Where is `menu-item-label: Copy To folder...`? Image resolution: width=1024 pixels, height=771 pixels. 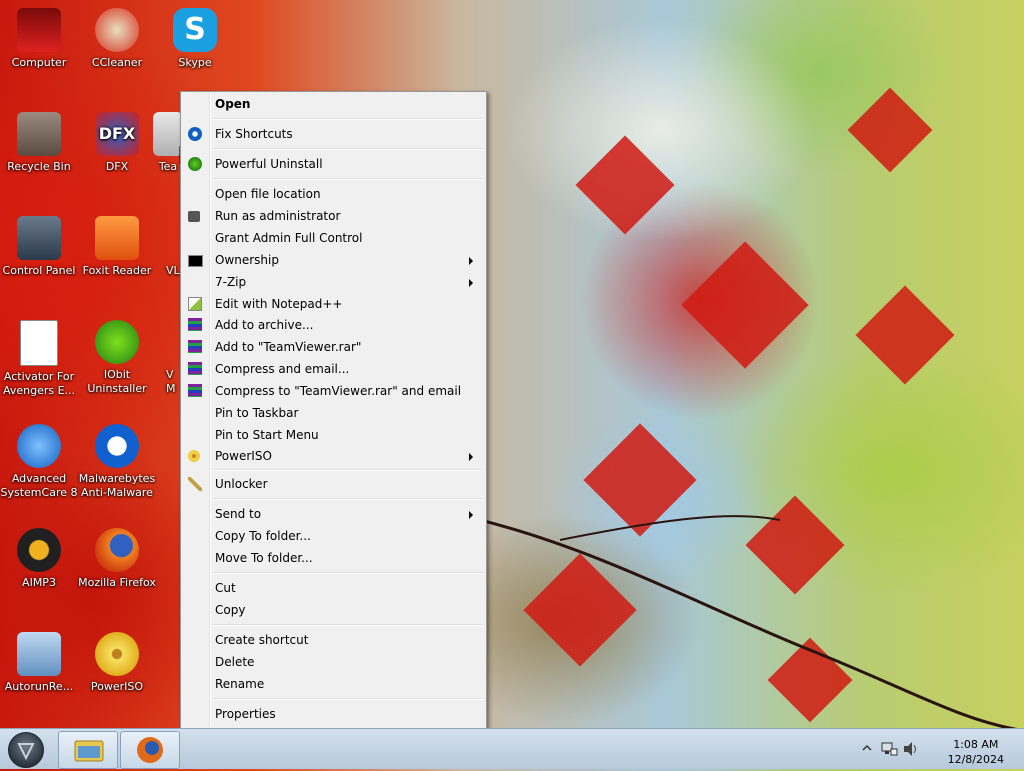 menu-item-label: Copy To folder... is located at coordinates (263, 536).